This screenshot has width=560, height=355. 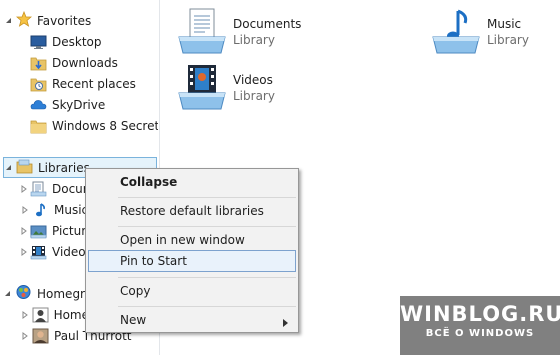 What do you see at coordinates (192, 320) in the screenshot?
I see `menu-item-new: New` at bounding box center [192, 320].